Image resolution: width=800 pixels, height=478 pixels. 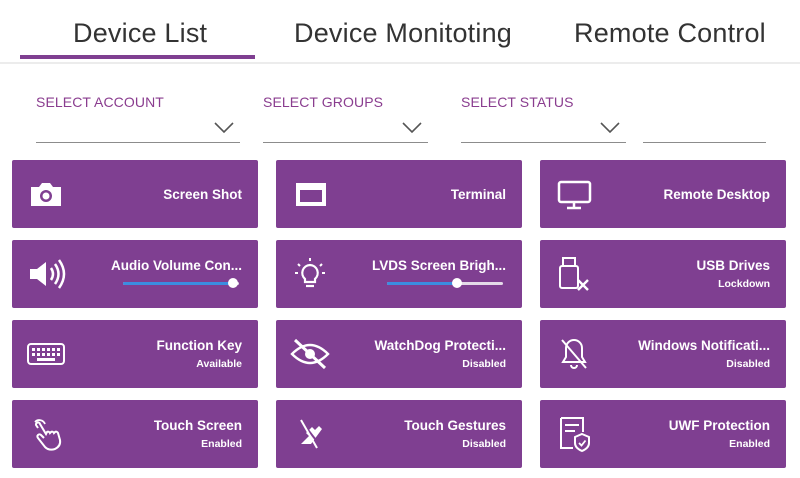 I want to click on touch-screen-tile: Touch Screen Enabled, so click(x=135, y=434).